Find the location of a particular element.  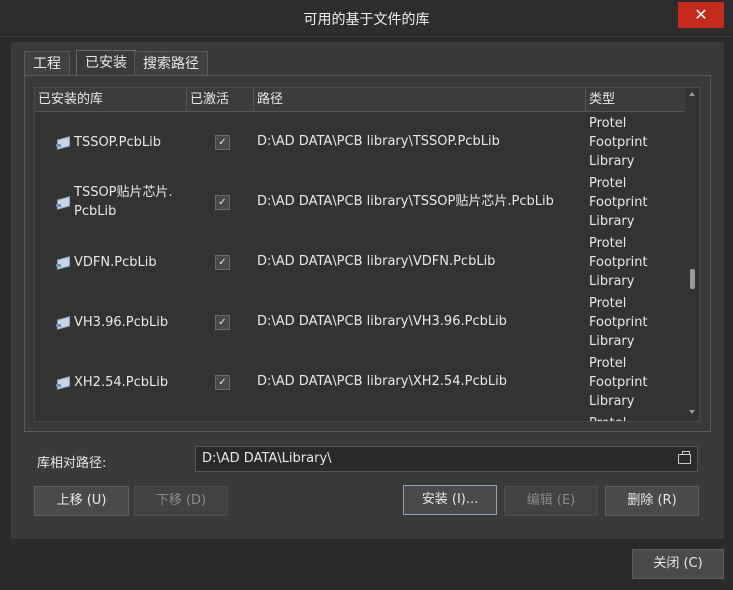

scroll-down-arrow-icon is located at coordinates (692, 412).